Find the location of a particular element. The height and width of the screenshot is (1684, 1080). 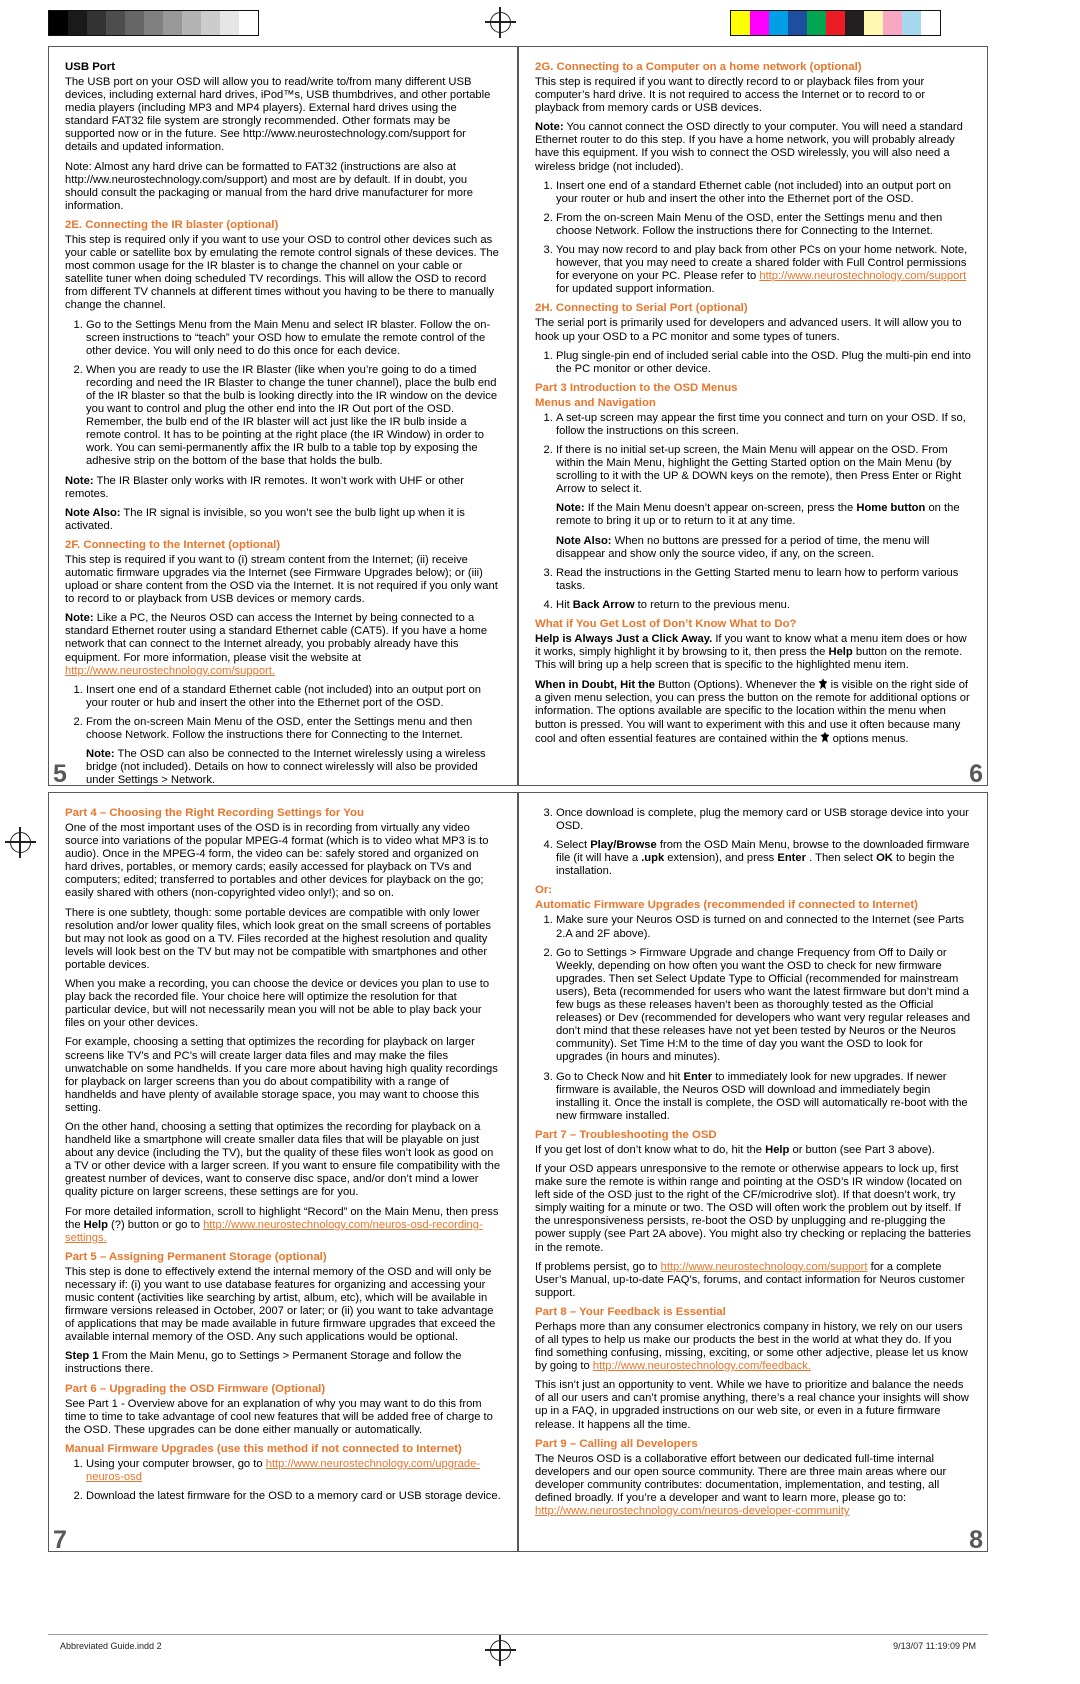

heading-part7: Part 7 – Troubleshooting the OSD is located at coordinates (626, 1134).